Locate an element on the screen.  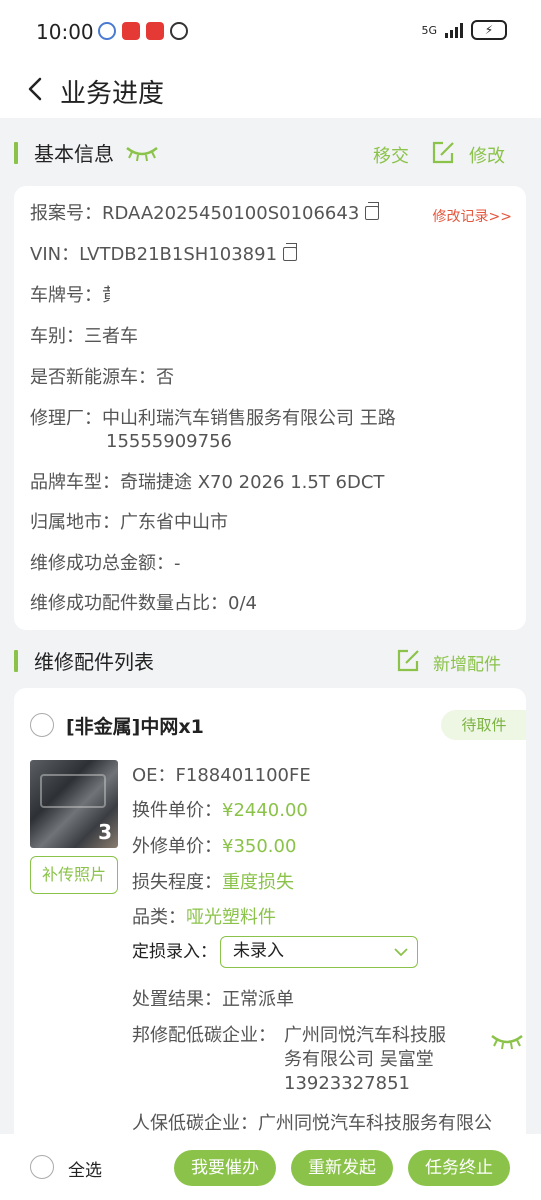
status-bar: 10:00 5G ⚡ is located at coordinates (270, 31).